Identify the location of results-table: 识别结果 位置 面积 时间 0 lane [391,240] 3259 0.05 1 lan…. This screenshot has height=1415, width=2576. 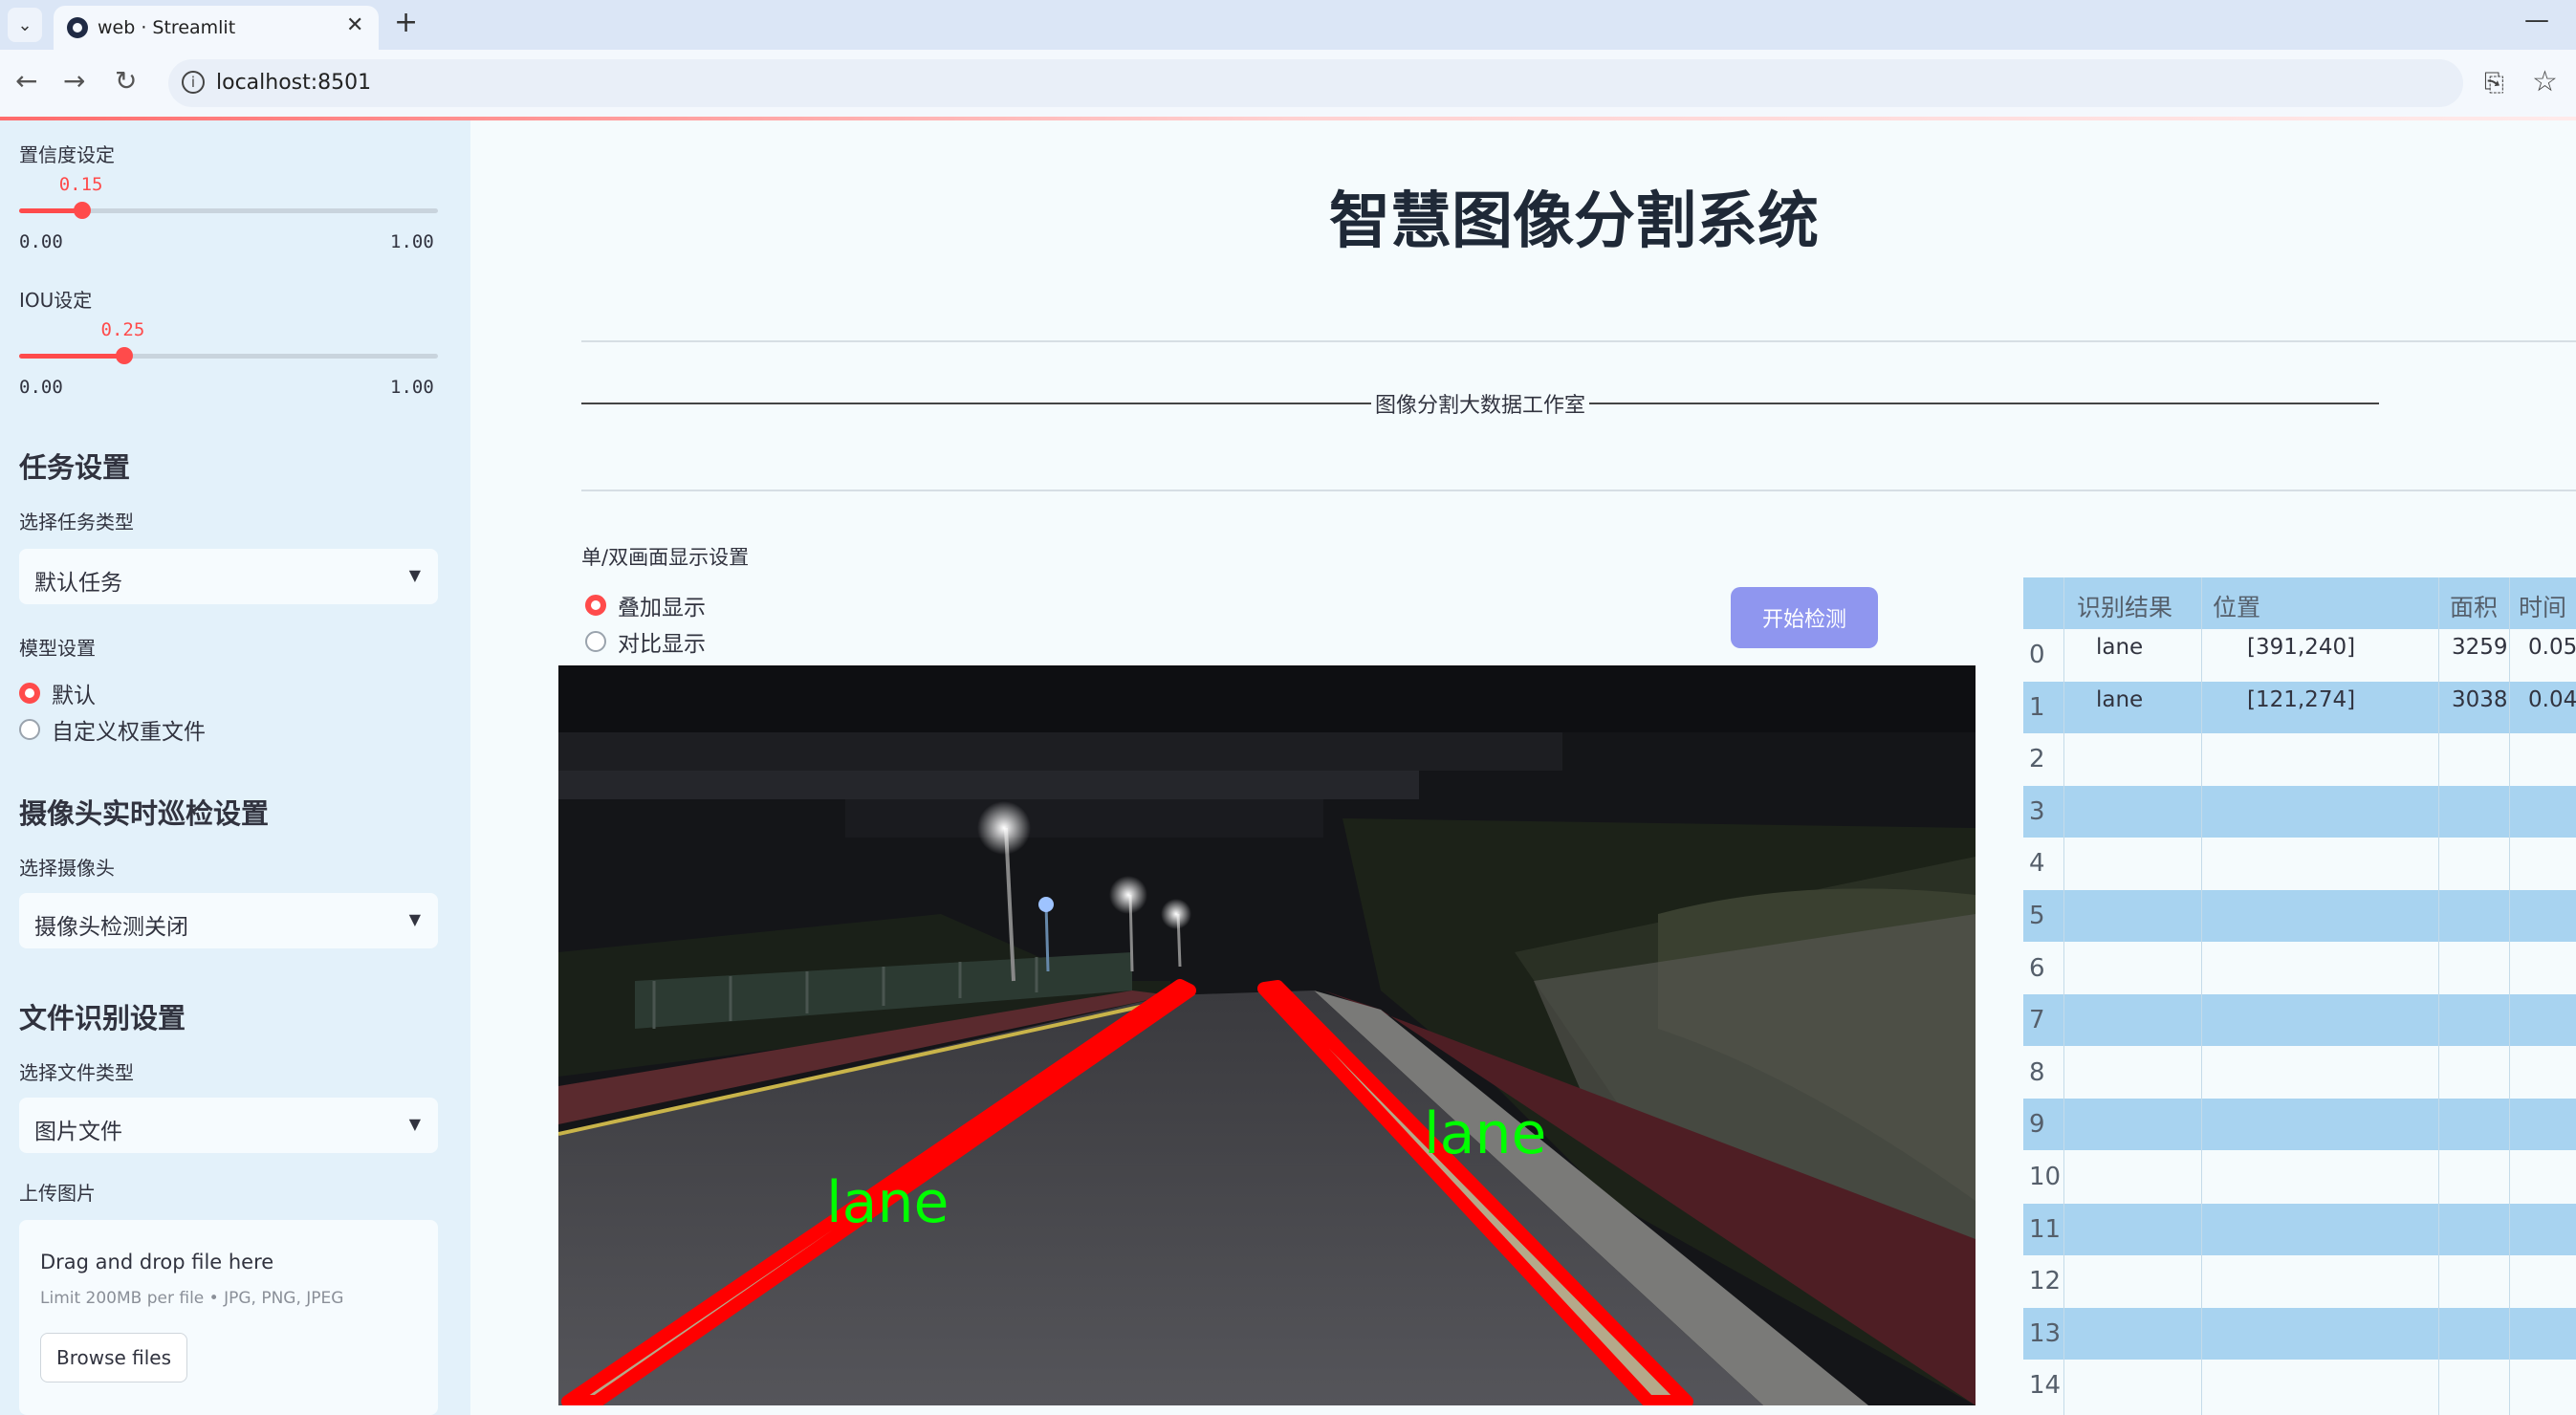
(2299, 996).